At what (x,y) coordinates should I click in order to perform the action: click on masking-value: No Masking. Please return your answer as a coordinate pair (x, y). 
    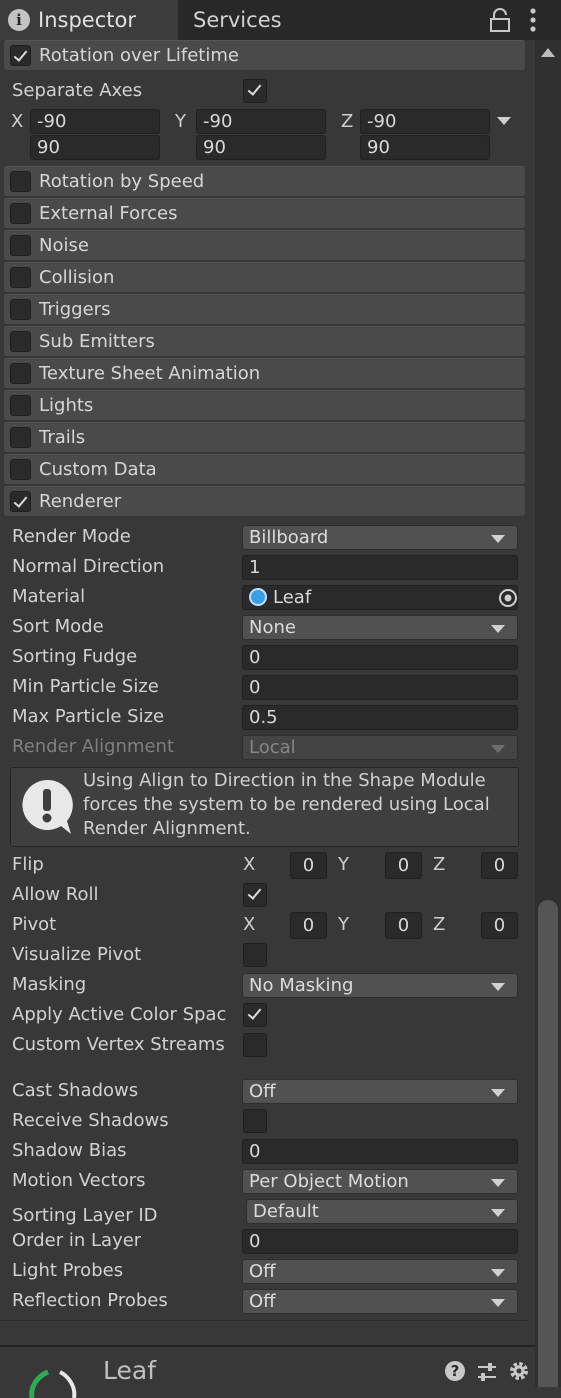
    Looking at the image, I should click on (301, 985).